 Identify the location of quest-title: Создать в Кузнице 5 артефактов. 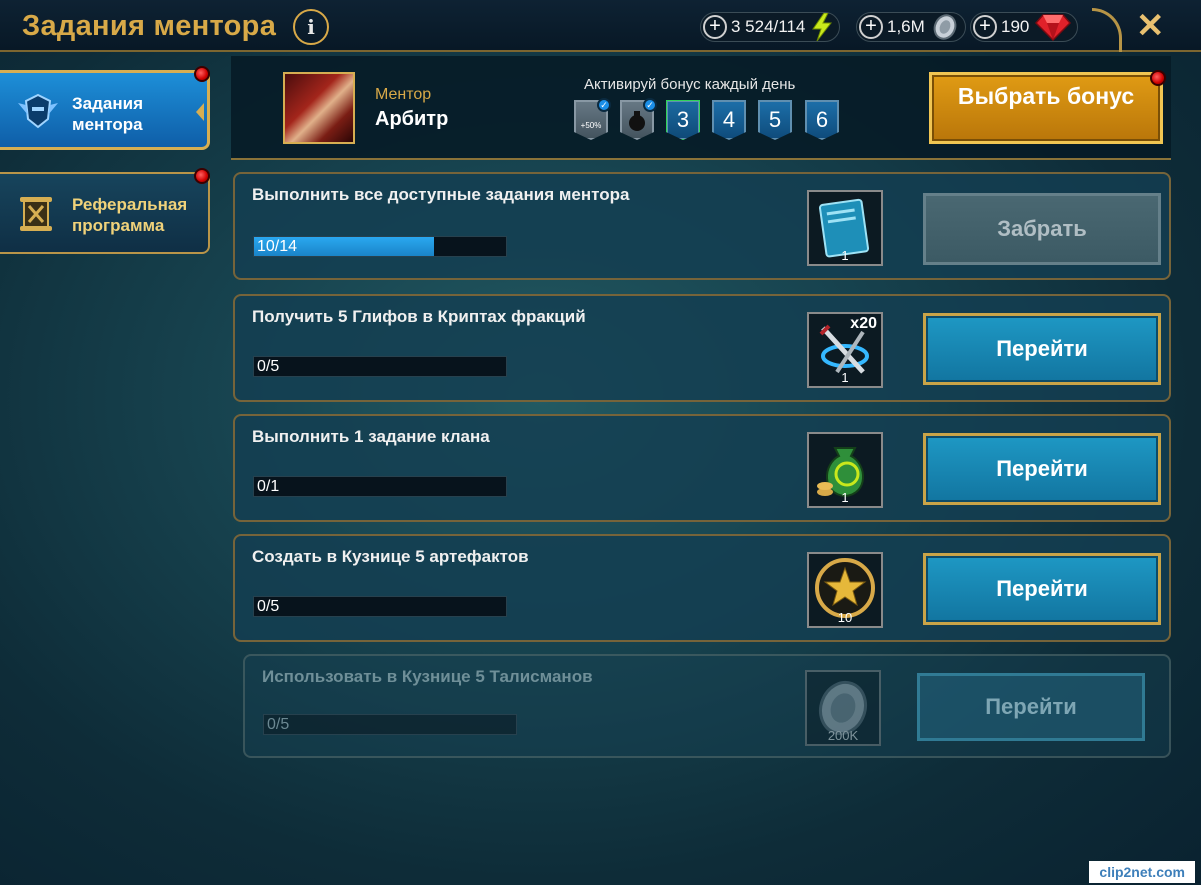
(390, 556).